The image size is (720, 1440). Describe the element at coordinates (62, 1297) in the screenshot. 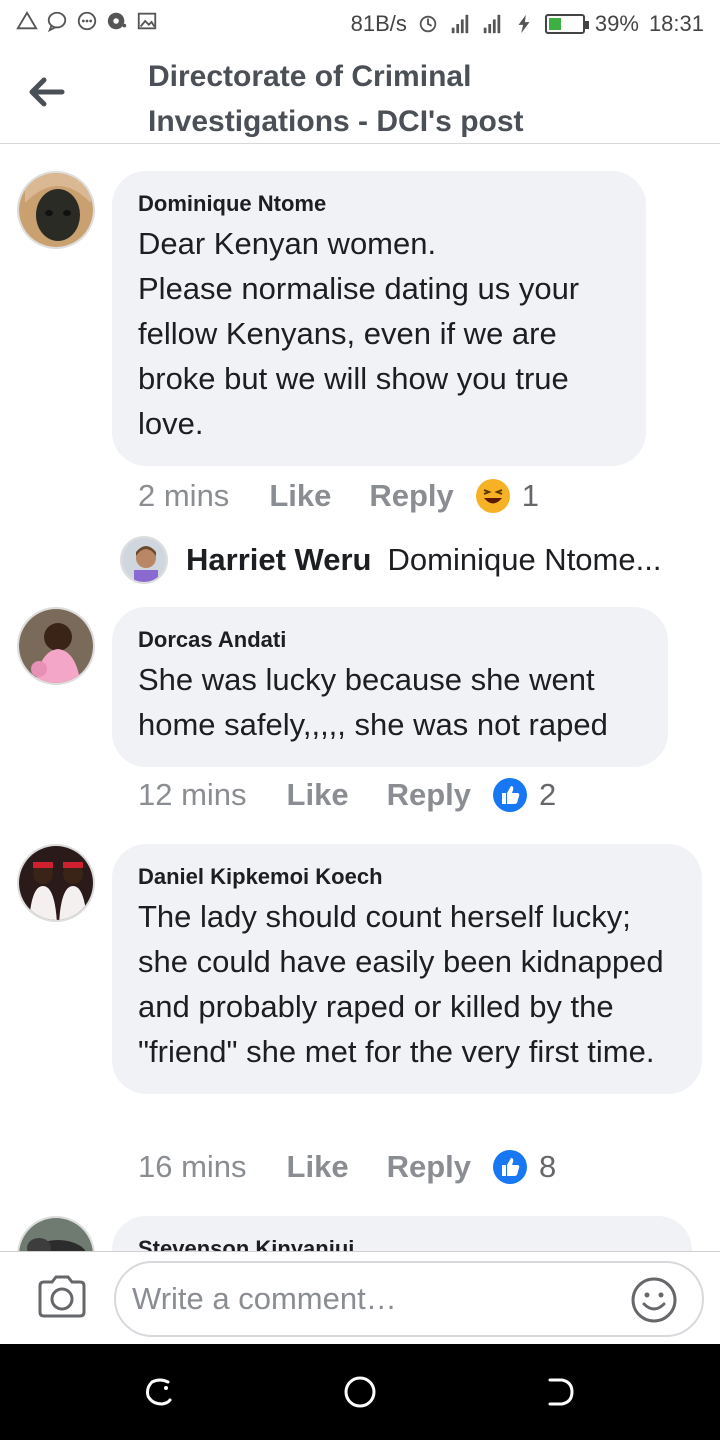

I see `camera-icon` at that location.